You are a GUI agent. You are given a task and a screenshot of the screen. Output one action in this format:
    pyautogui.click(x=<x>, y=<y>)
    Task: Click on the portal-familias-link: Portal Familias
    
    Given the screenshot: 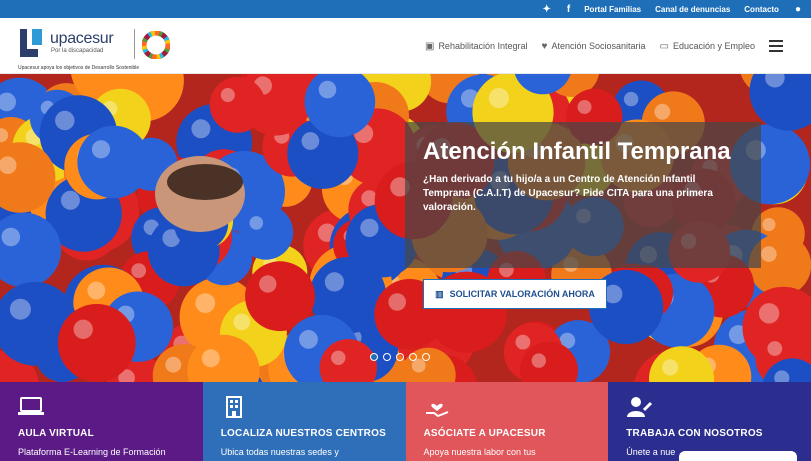 What is the action you would take?
    pyautogui.click(x=612, y=9)
    